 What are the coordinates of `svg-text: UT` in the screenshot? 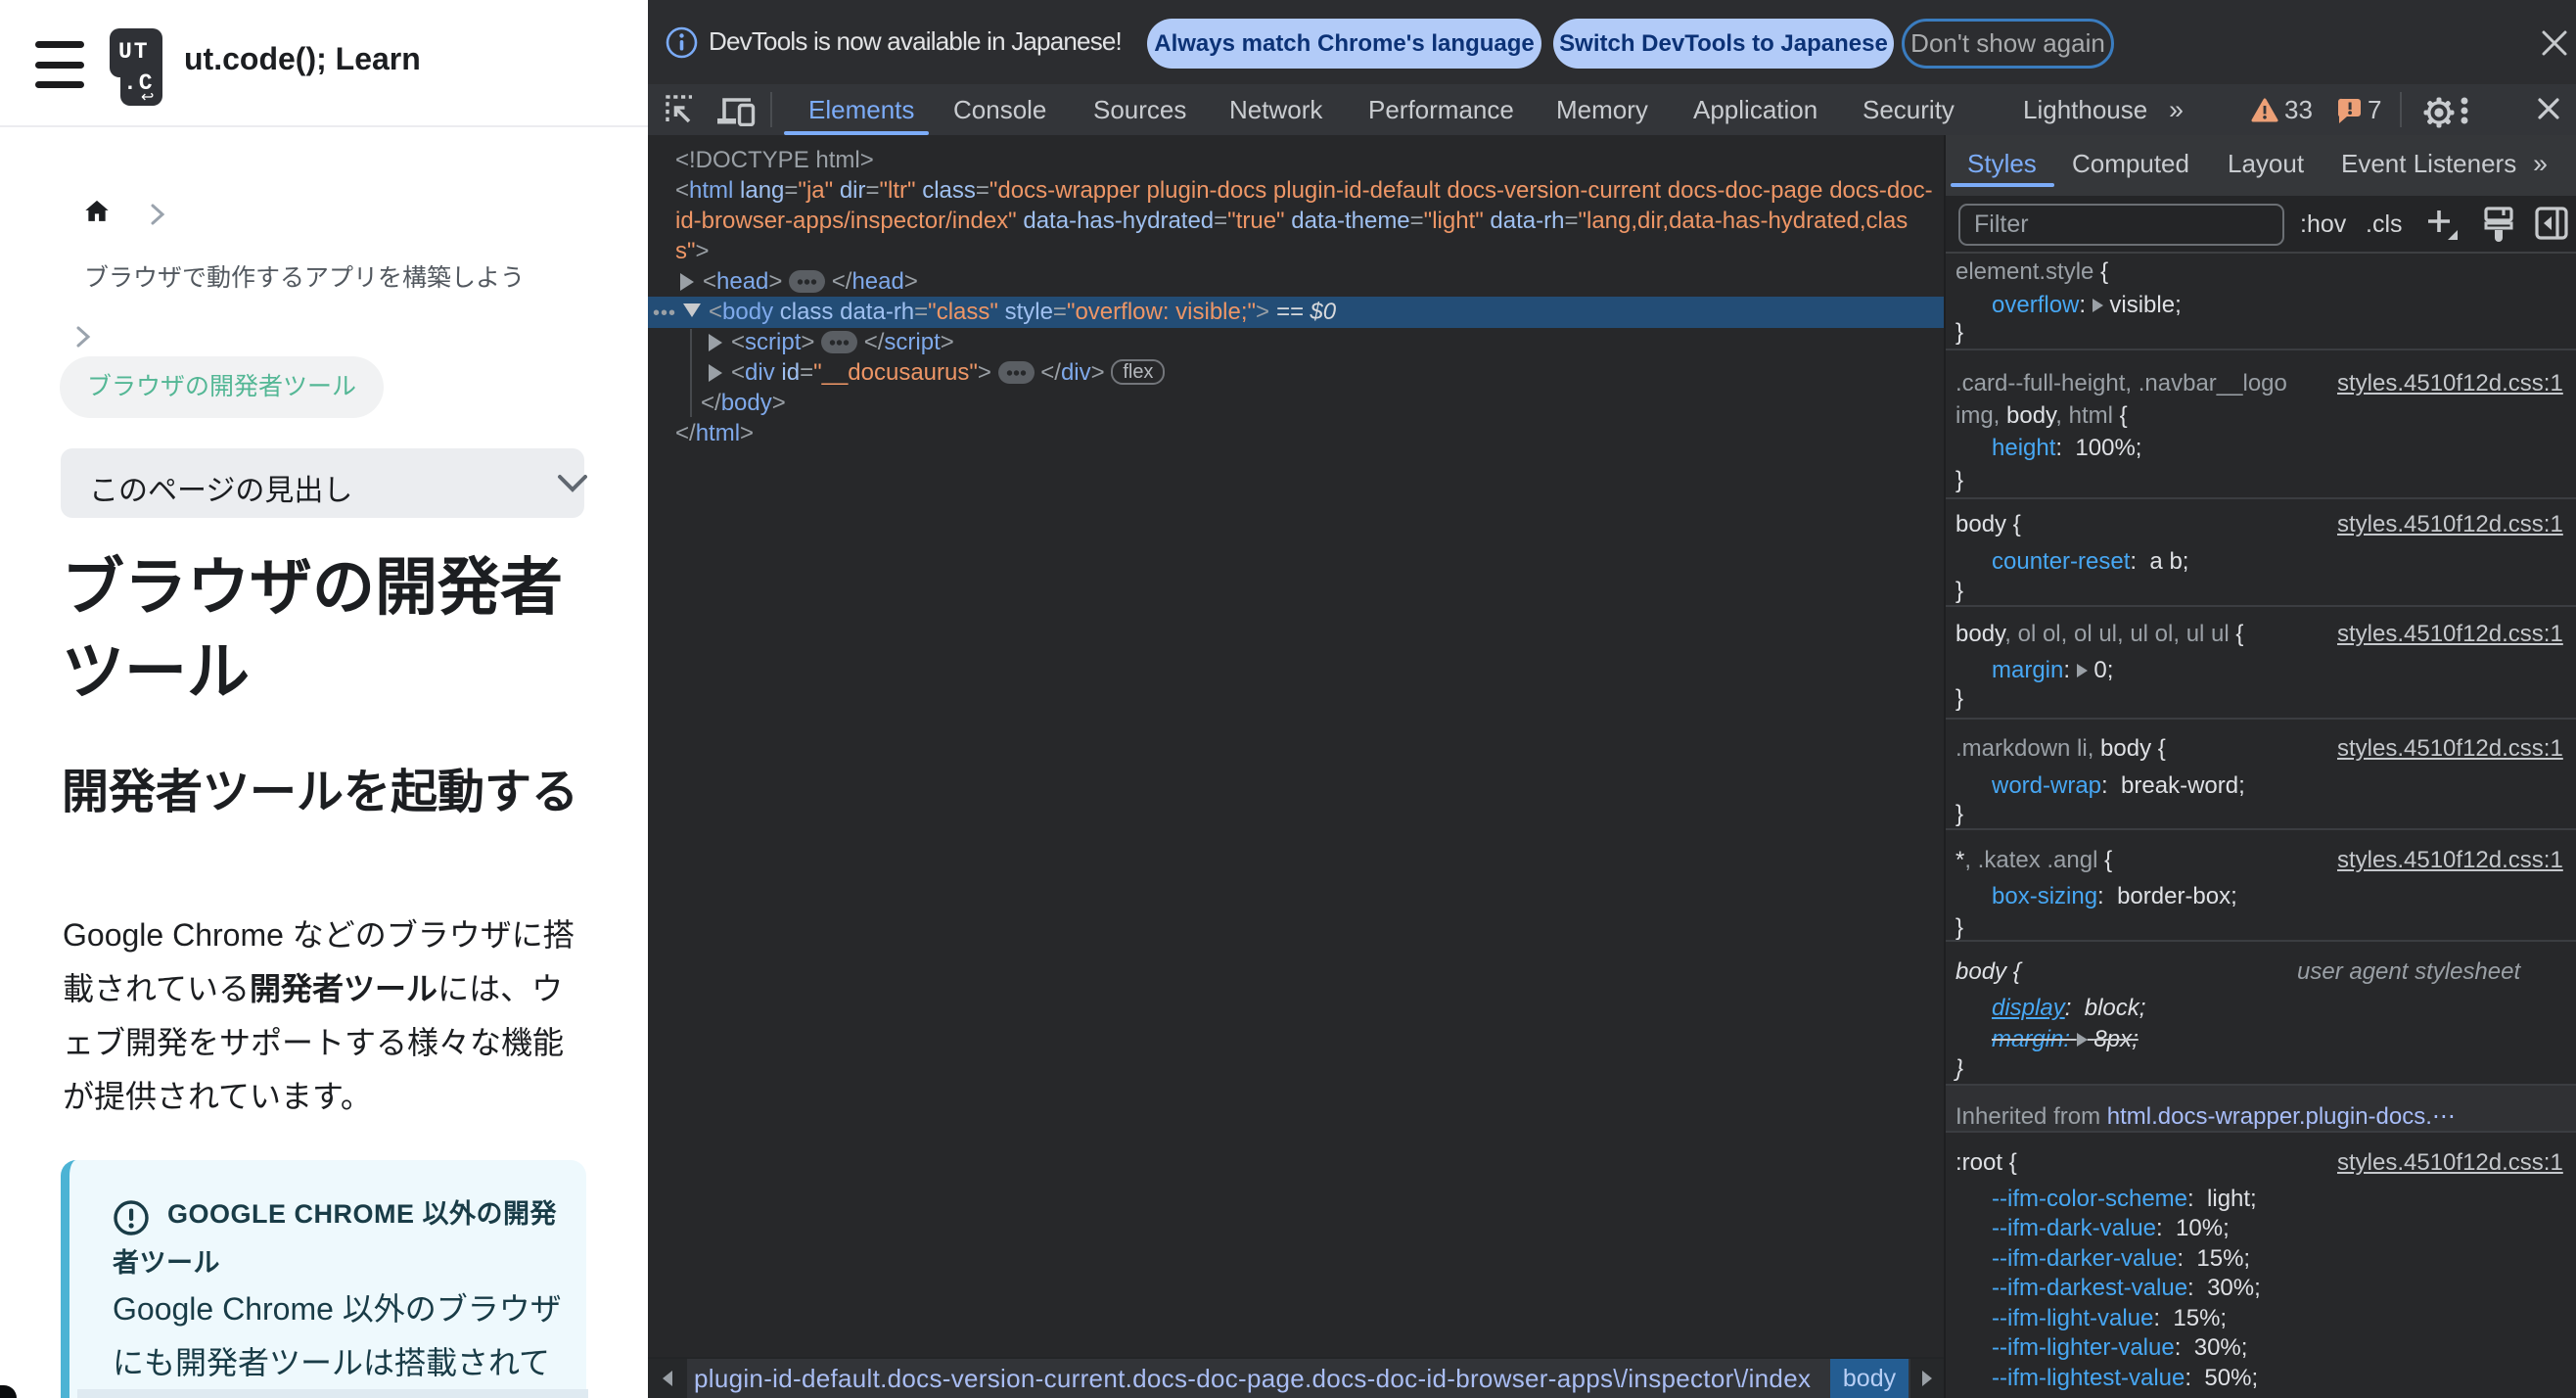 It's located at (134, 52).